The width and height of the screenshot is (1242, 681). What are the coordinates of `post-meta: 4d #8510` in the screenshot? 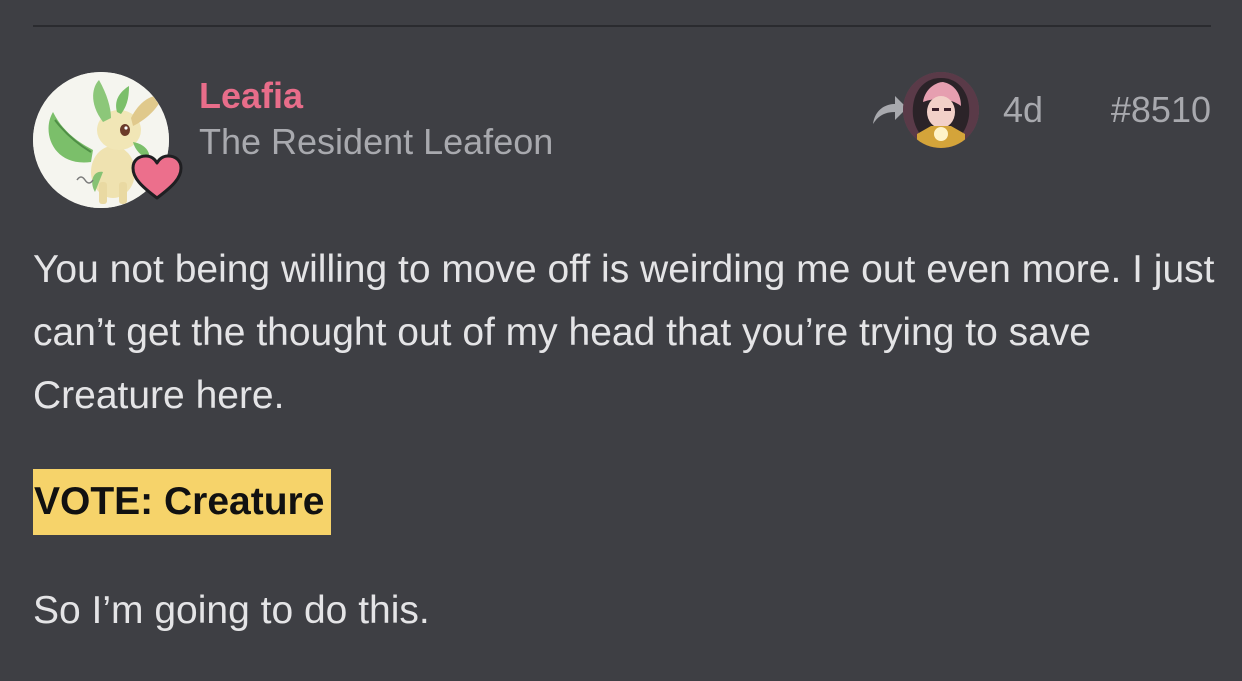 It's located at (1031, 110).